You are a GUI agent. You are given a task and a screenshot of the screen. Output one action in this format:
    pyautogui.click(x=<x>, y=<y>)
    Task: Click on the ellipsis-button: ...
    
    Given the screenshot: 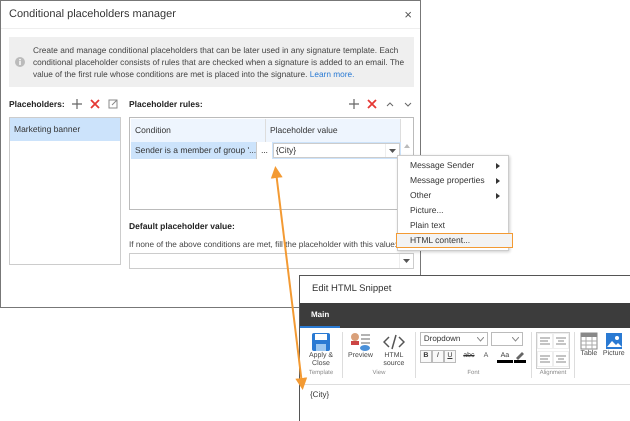 What is the action you would take?
    pyautogui.click(x=264, y=151)
    